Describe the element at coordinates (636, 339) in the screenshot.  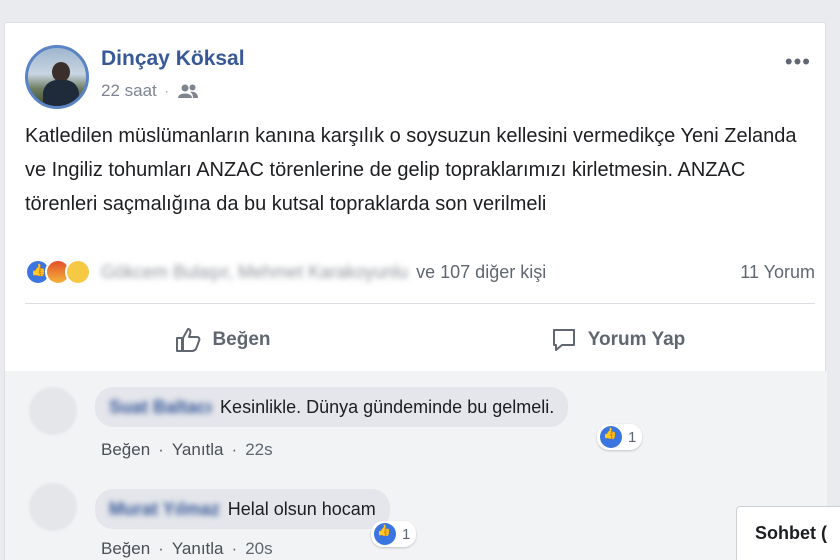
I see `comment-label: Yorum Yap` at that location.